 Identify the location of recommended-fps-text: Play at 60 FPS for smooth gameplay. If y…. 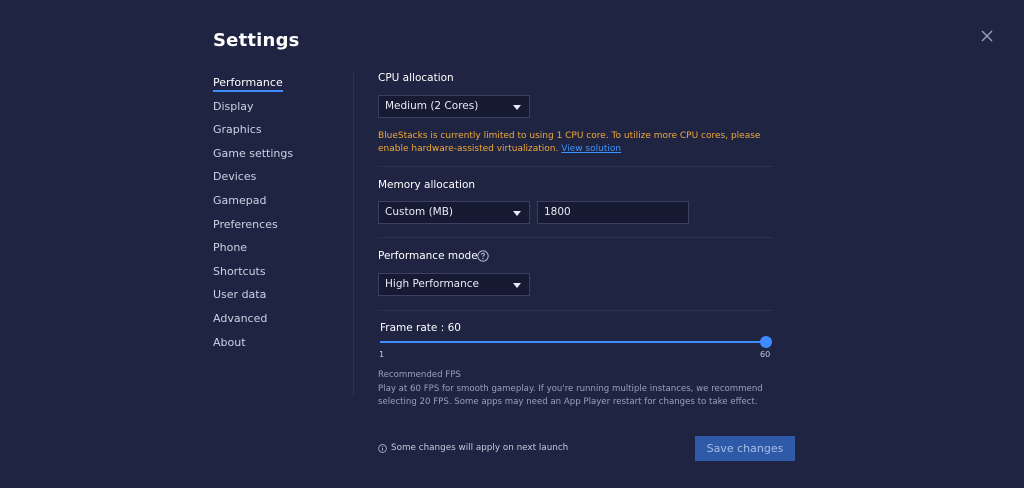
(578, 396).